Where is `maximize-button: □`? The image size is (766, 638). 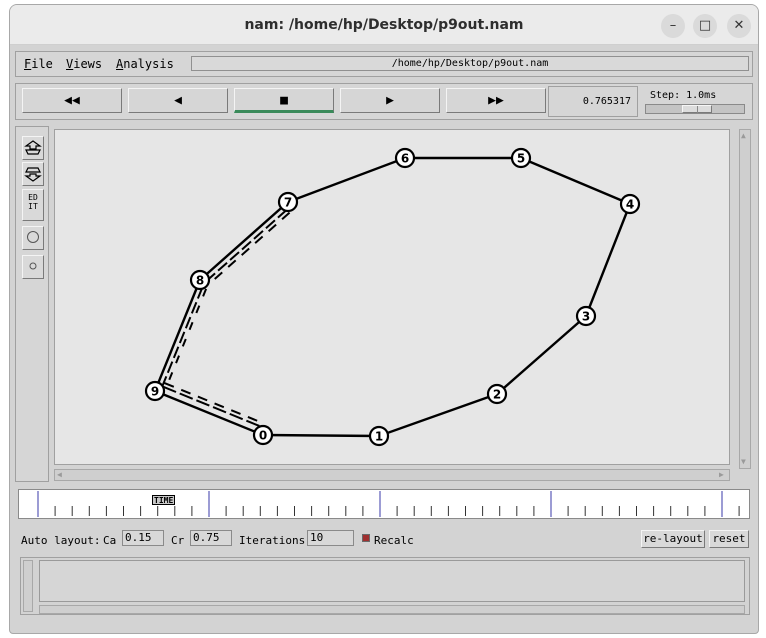
maximize-button: □ is located at coordinates (705, 26).